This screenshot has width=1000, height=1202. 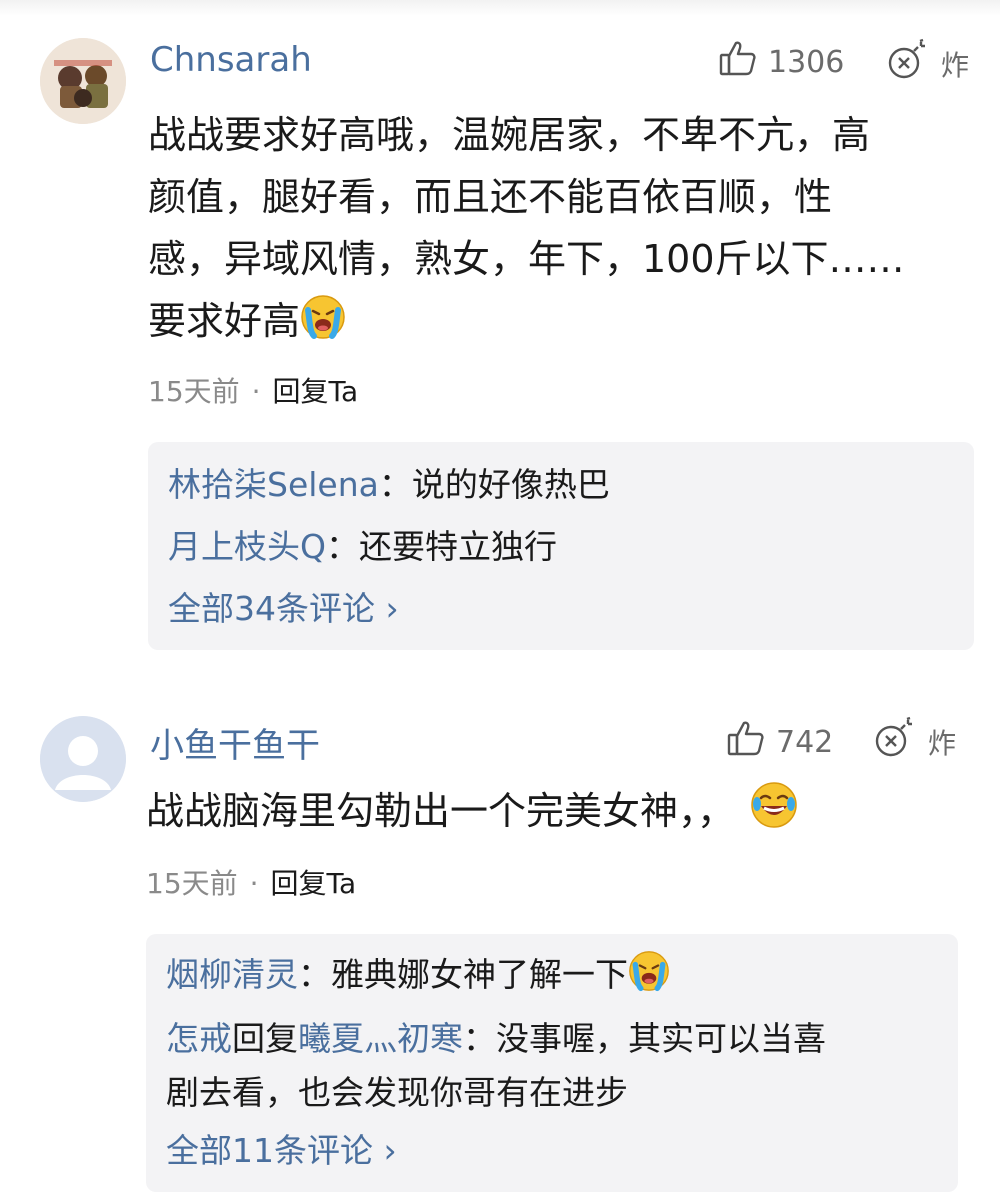 What do you see at coordinates (232, 974) in the screenshot?
I see `reply-username: 烟柳清灵` at bounding box center [232, 974].